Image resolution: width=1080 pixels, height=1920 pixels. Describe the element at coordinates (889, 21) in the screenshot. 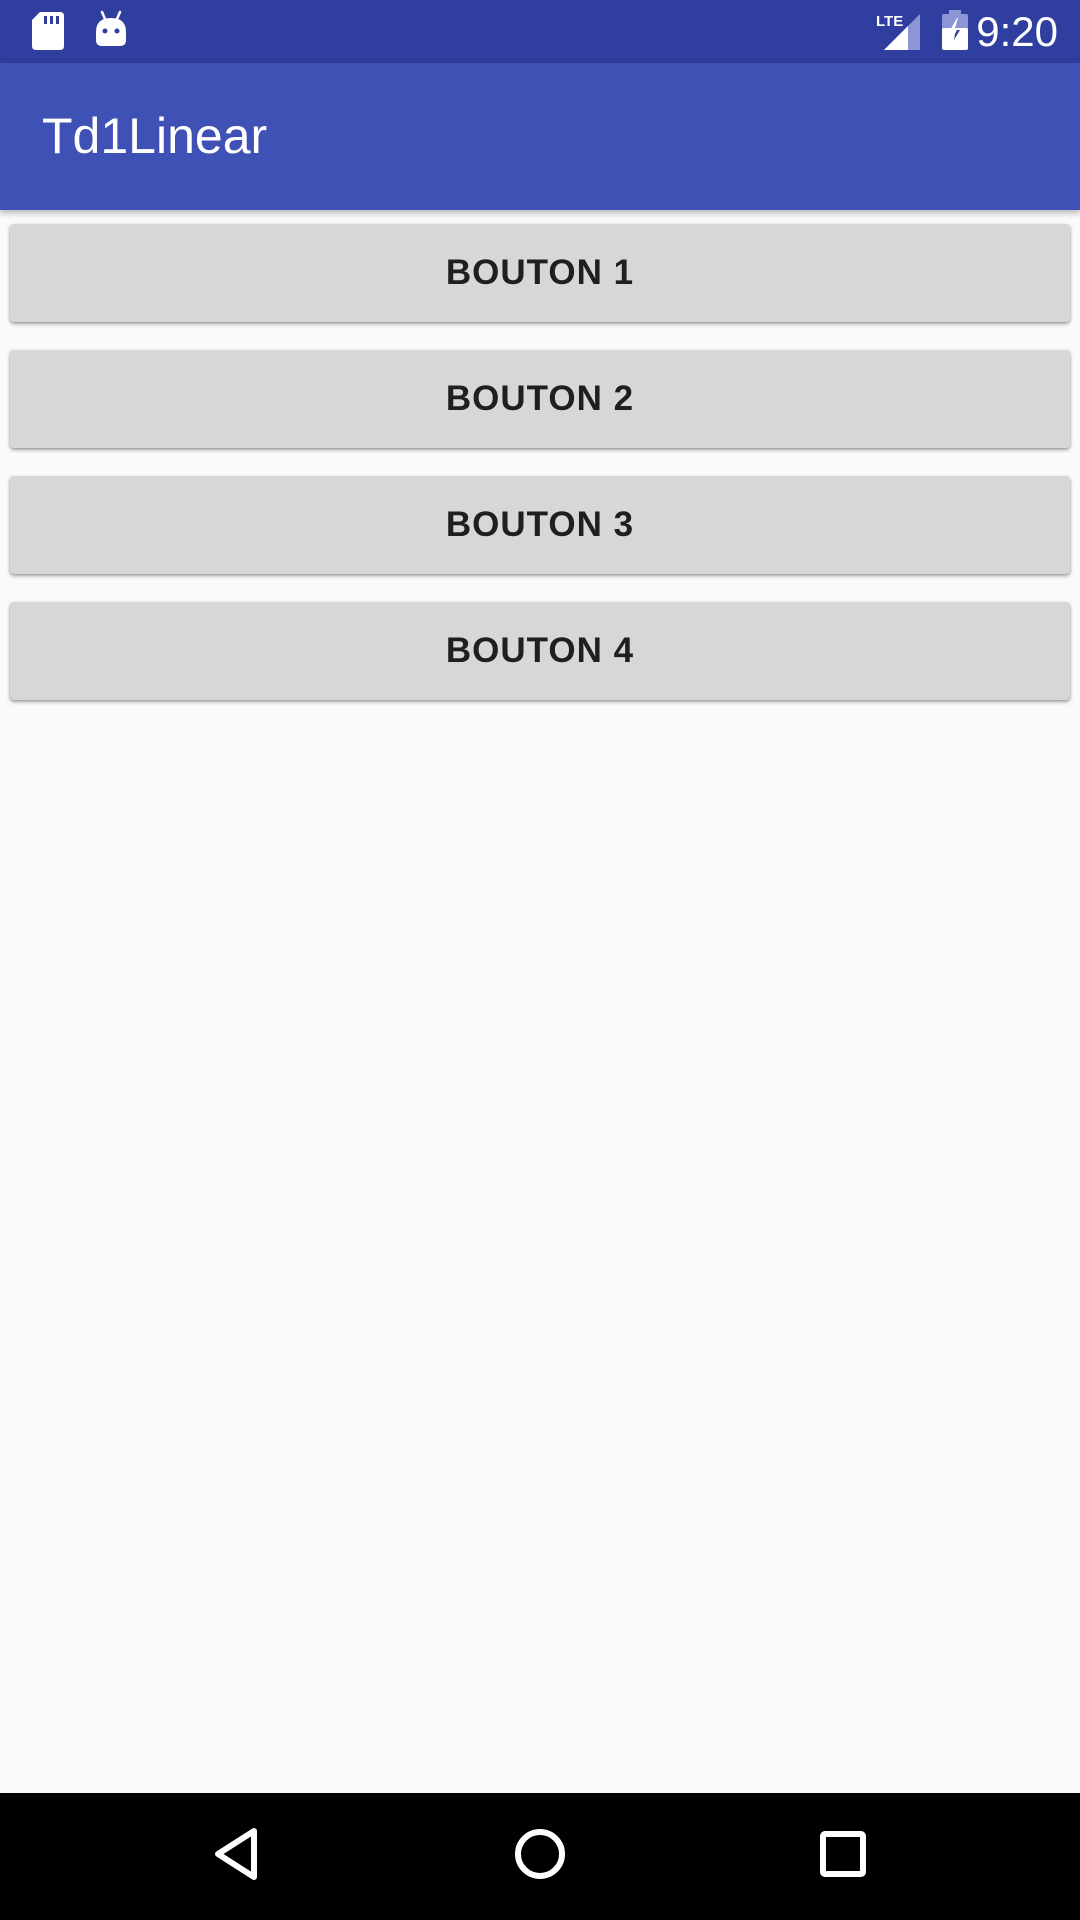

I see `lte-label: LTE` at that location.